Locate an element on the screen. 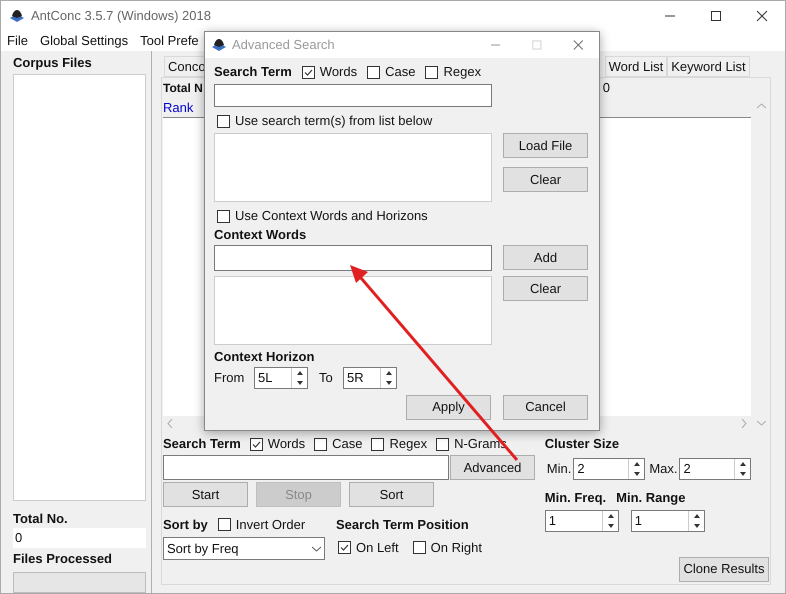  context-words-label: Context Words is located at coordinates (261, 235).